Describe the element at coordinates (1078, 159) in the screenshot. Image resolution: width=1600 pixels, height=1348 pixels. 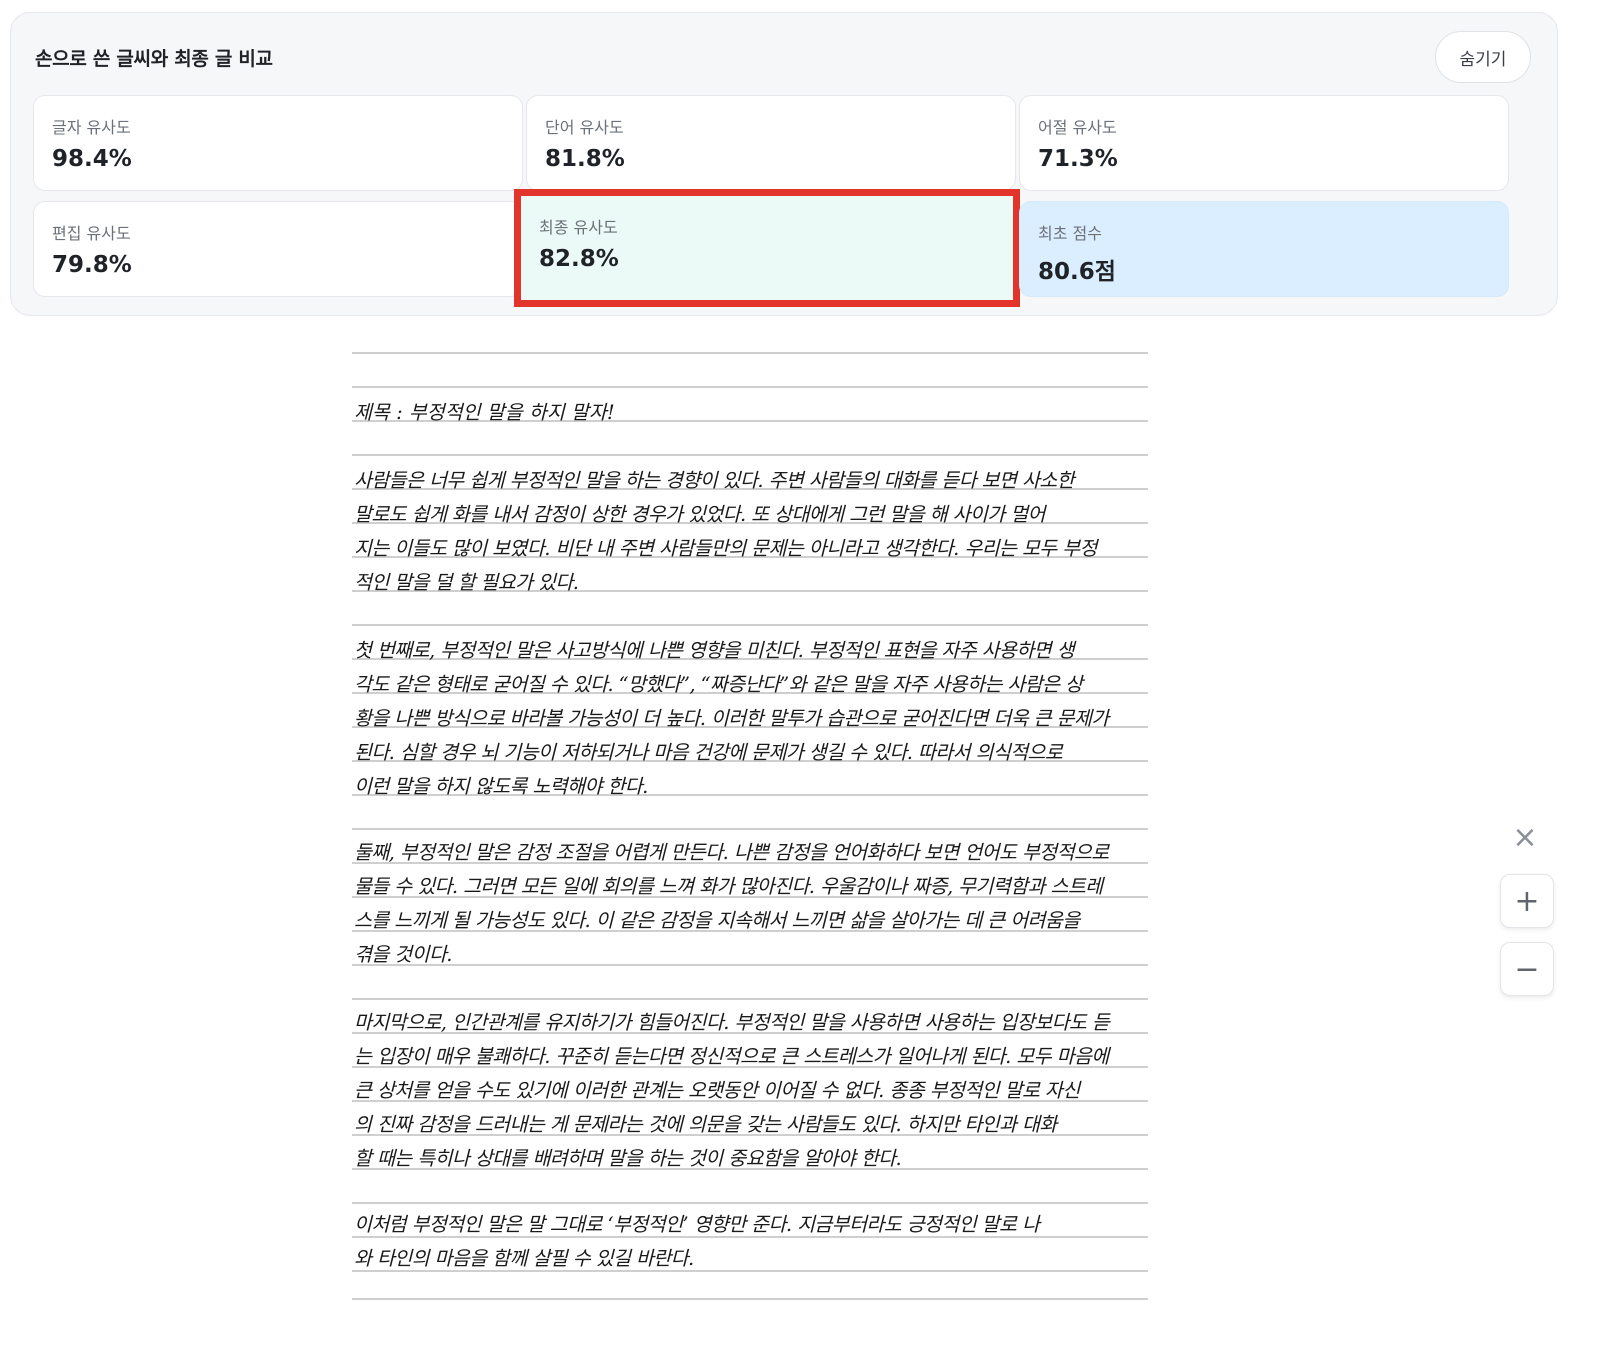
I see `metric-value: 71.3%` at that location.